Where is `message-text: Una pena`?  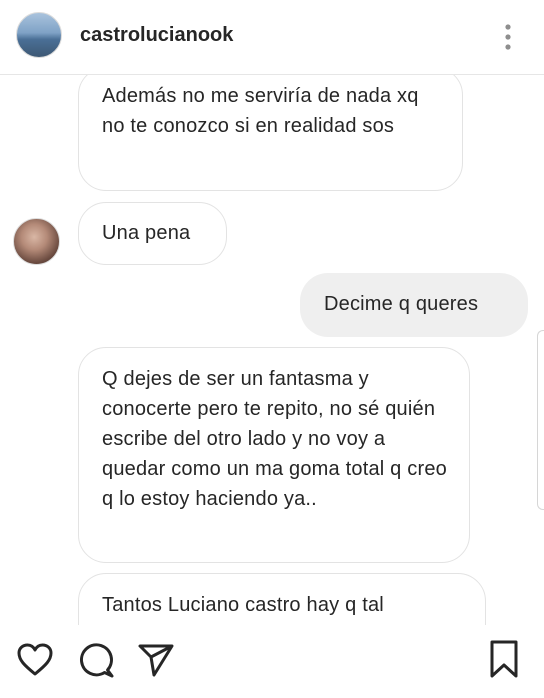
message-text: Una pena is located at coordinates (146, 233).